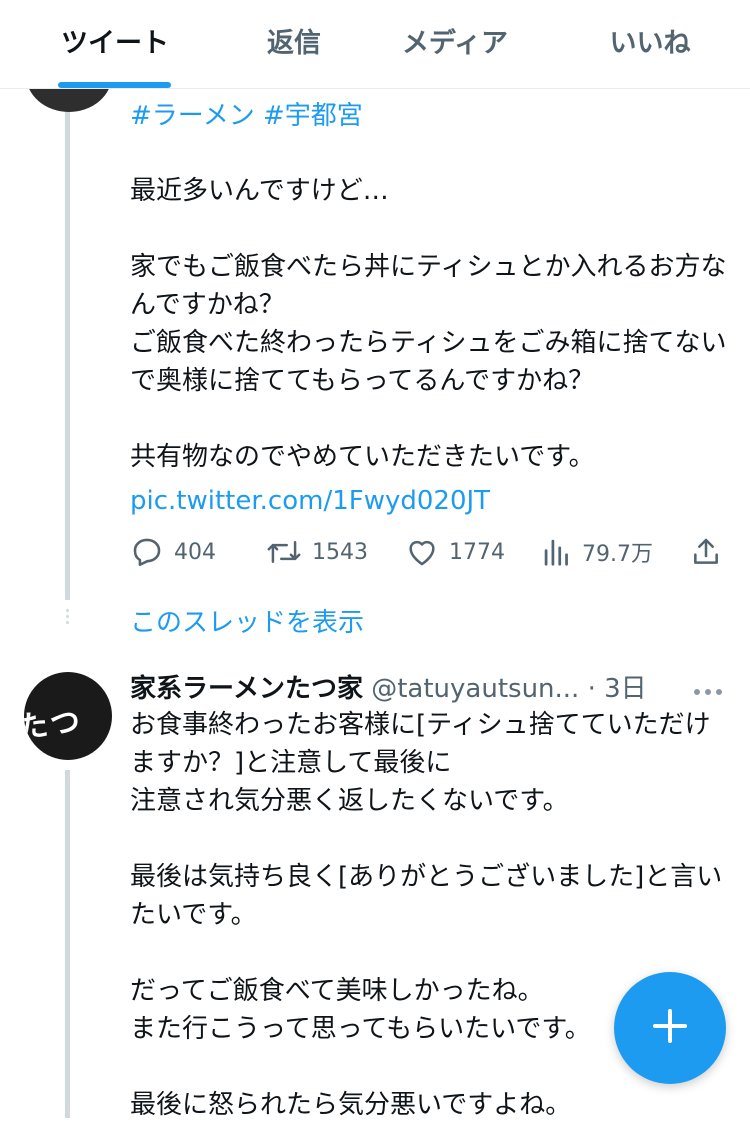 This screenshot has height=1124, width=750. I want to click on thread-dots, so click(67, 616).